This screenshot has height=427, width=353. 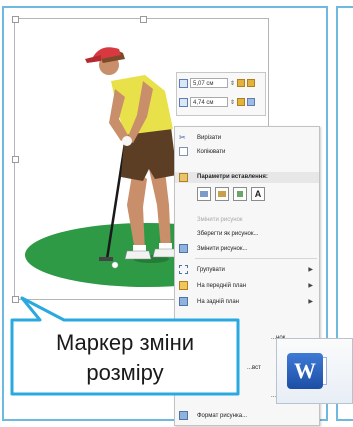 What do you see at coordinates (221, 94) in the screenshot?
I see `size-toolbar: 5,07 см ⇕ 4,74 см ⇕` at bounding box center [221, 94].